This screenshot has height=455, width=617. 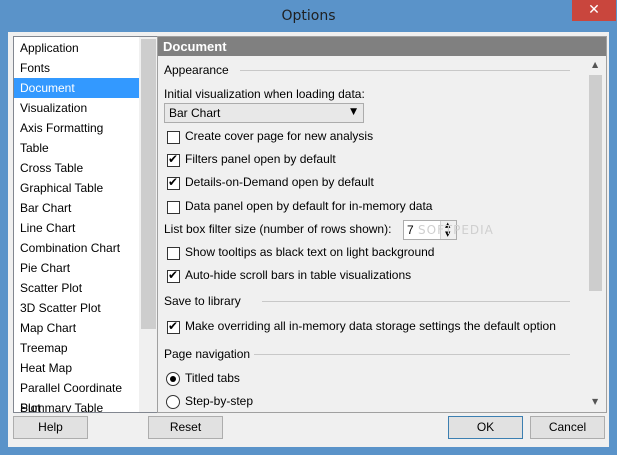 I want to click on panel-header: Document, so click(x=382, y=46).